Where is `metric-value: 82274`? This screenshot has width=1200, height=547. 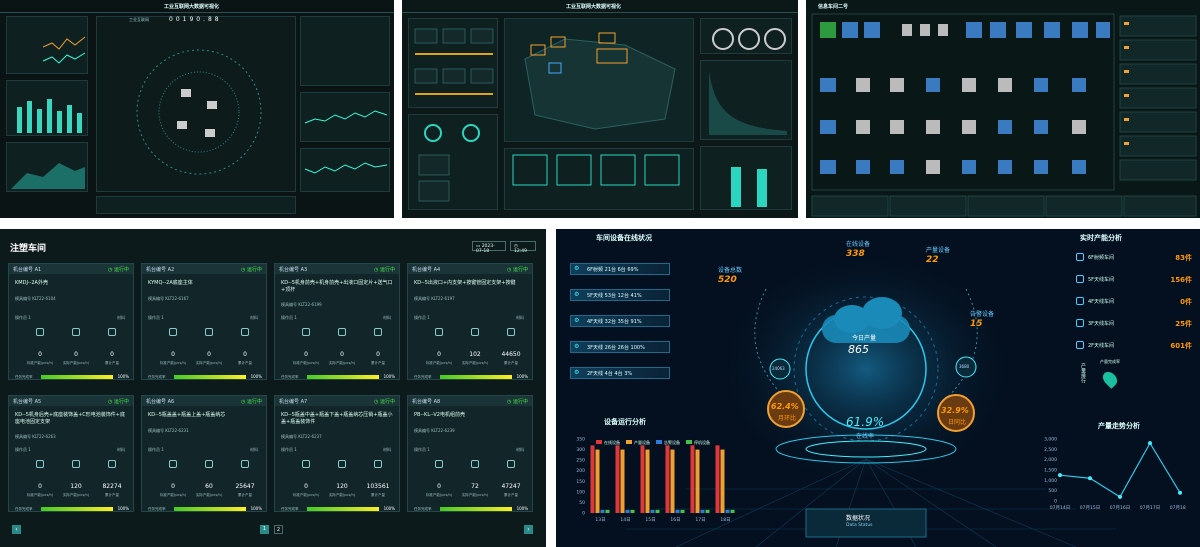 metric-value: 82274 is located at coordinates (112, 486).